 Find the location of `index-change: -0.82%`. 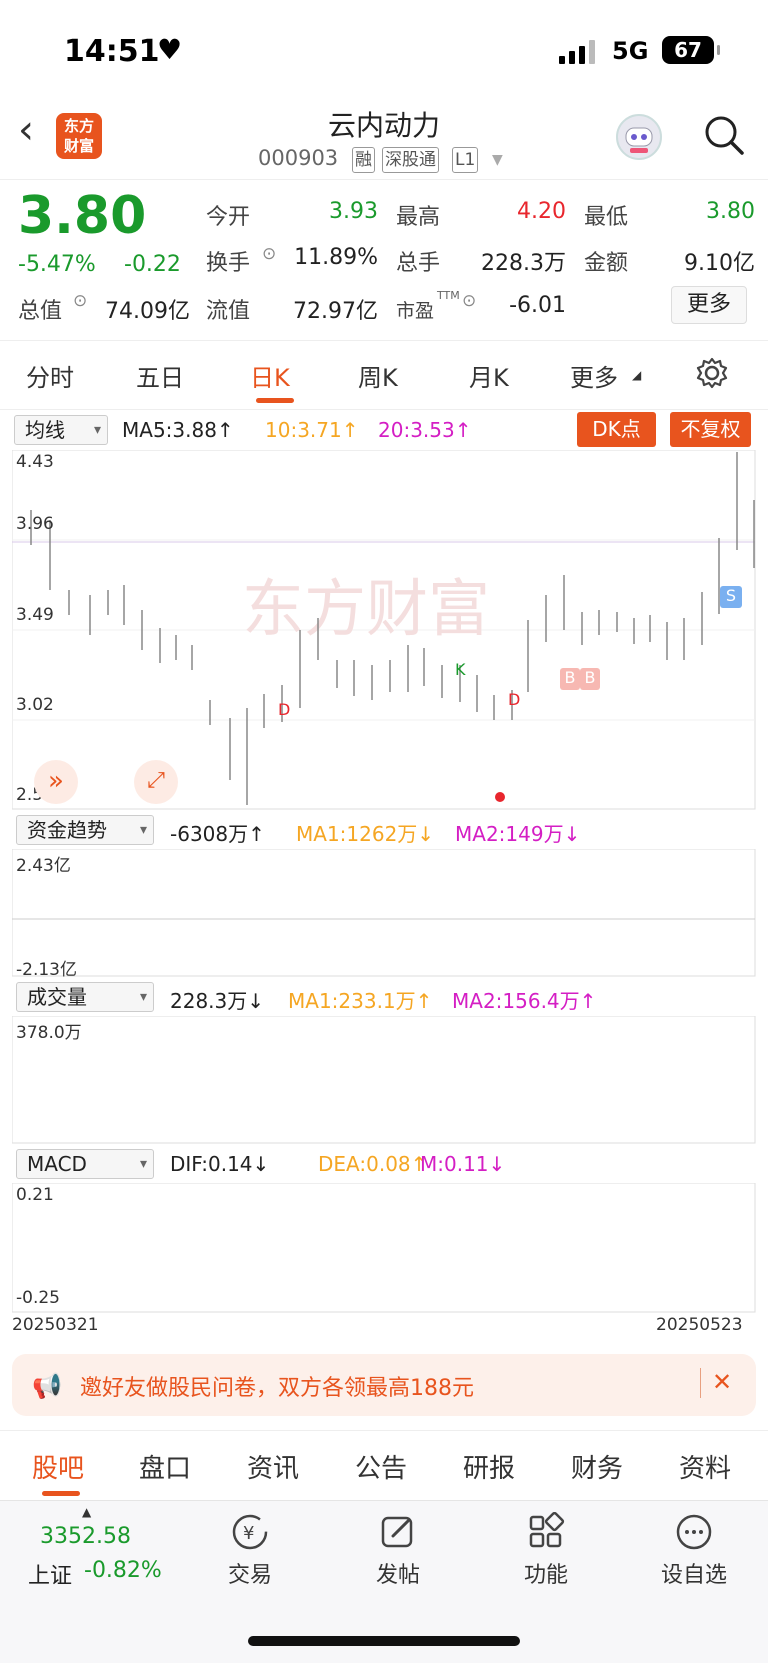

index-change: -0.82% is located at coordinates (123, 1570).